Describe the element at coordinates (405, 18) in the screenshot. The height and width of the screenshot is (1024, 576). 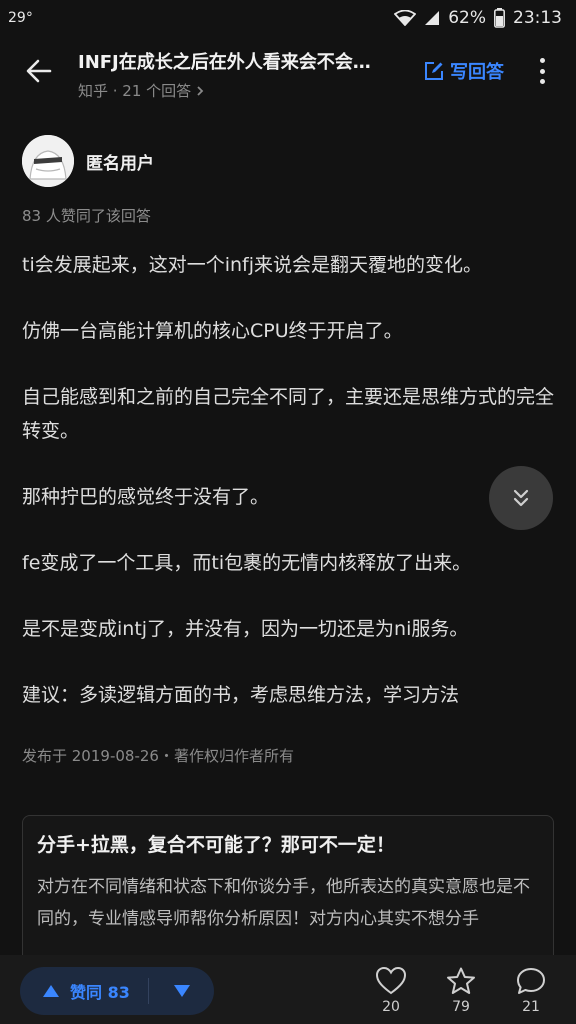
I see `wifi-icon` at that location.